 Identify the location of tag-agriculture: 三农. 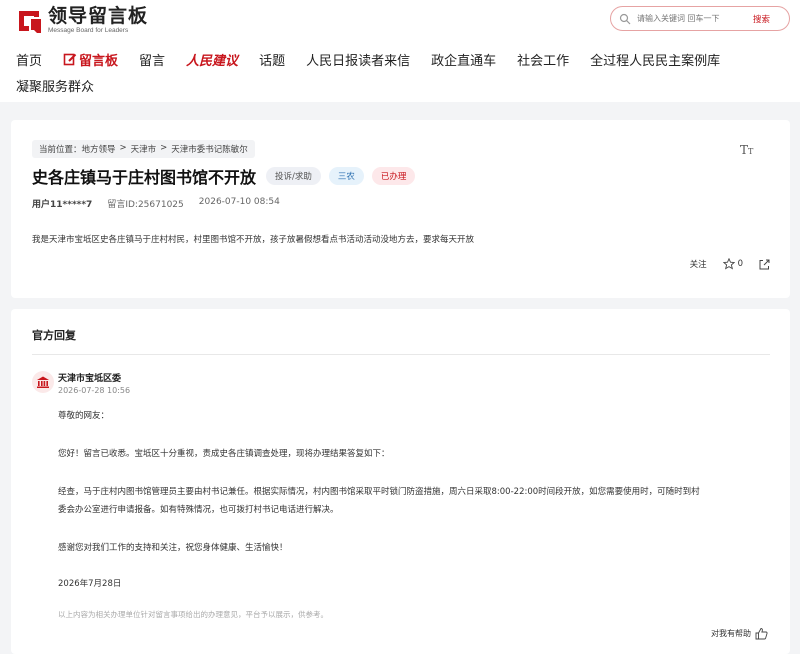
(346, 176).